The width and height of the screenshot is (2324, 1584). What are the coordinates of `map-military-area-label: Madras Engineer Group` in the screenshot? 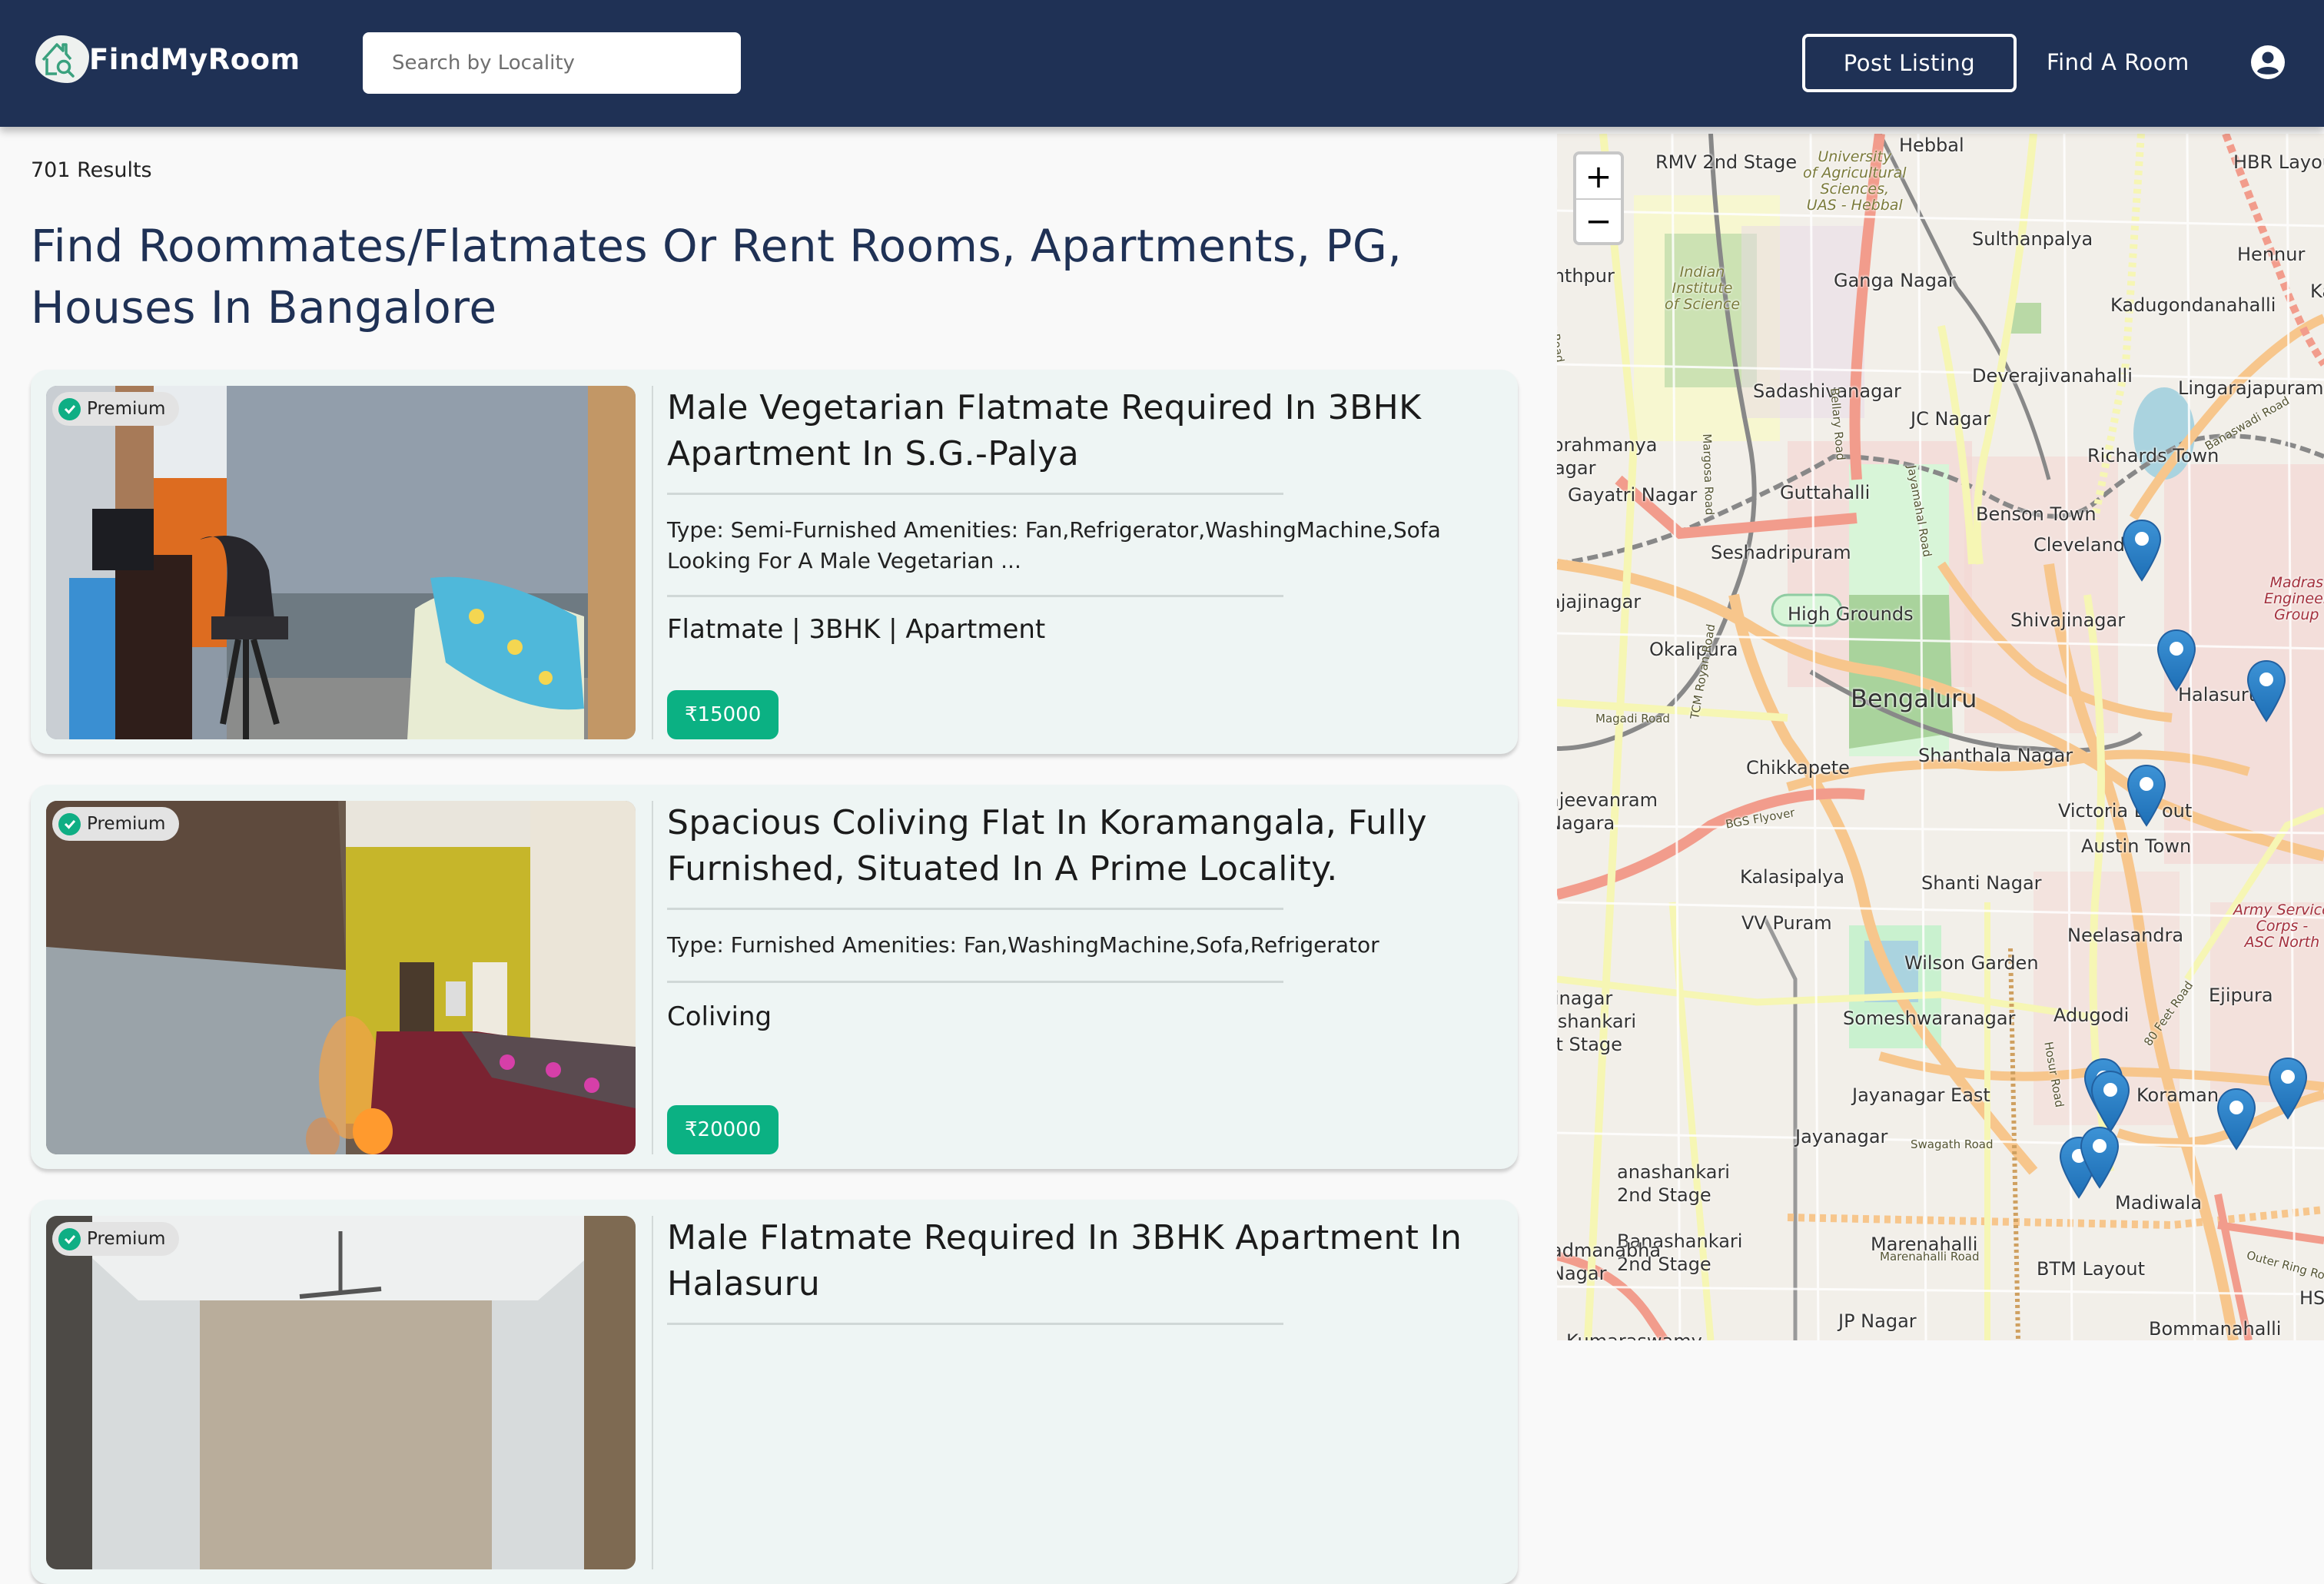 It's located at (2294, 598).